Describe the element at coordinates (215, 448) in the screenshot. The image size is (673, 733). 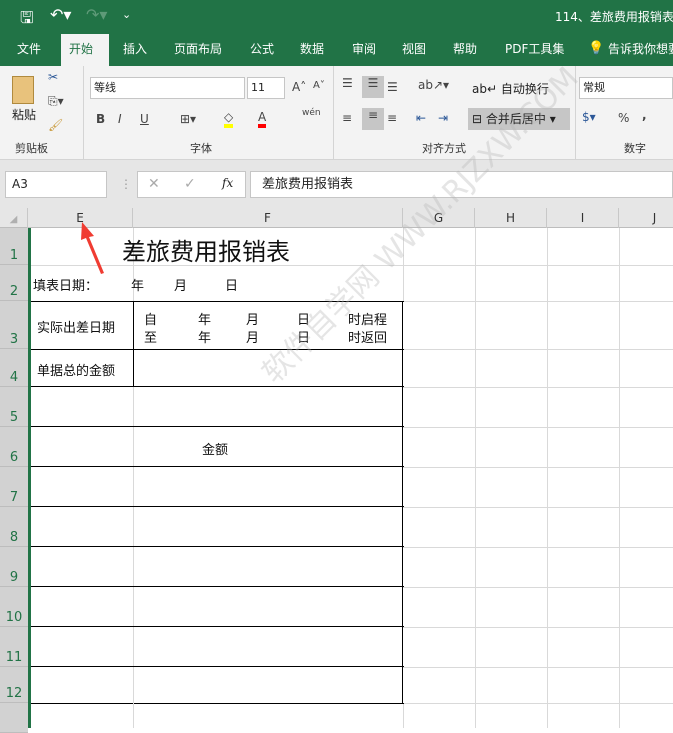
I see `amount-label: 金额` at that location.